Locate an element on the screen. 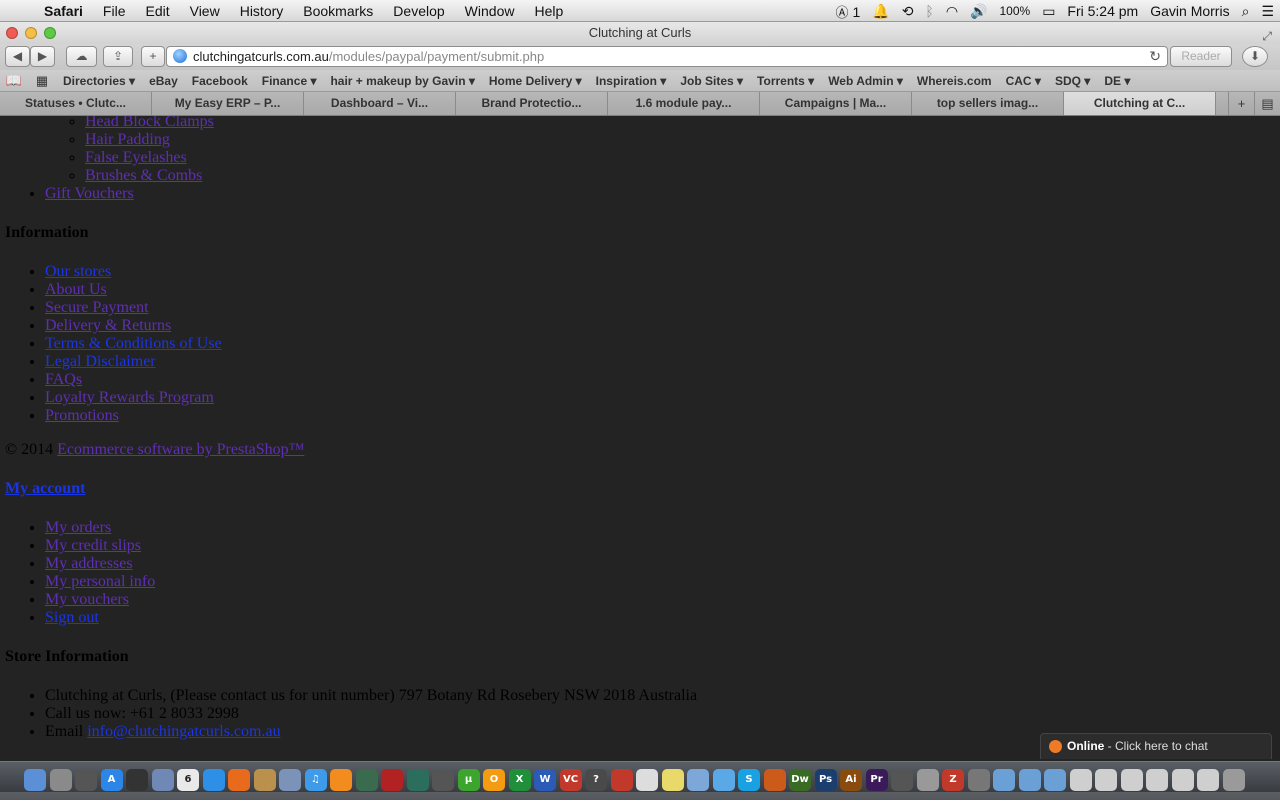 This screenshot has width=1280, height=800. dock-address-book-icon is located at coordinates (264, 780).